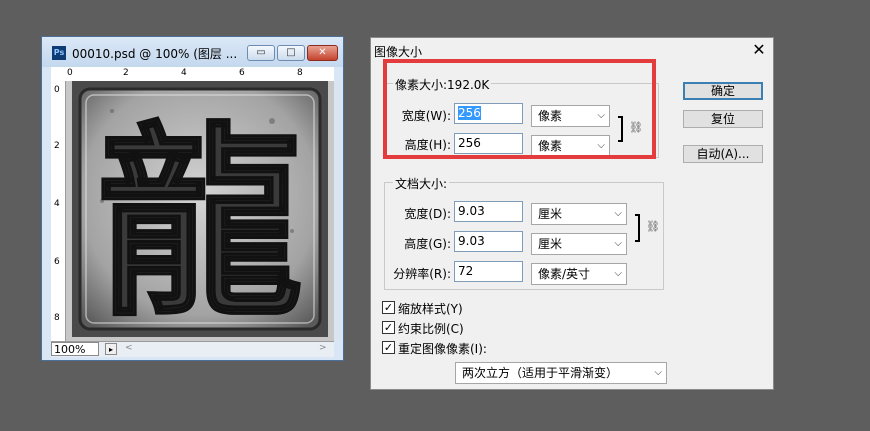 The width and height of the screenshot is (870, 431). Describe the element at coordinates (488, 241) in the screenshot. I see `doc-height-input: 9.03` at that location.